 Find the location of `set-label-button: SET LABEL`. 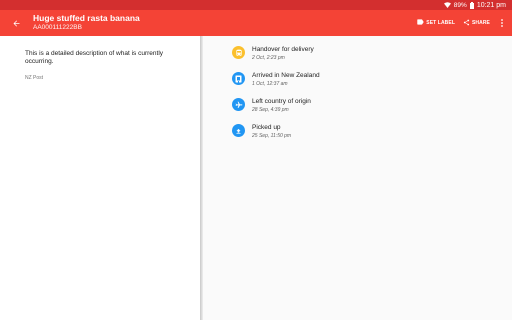

set-label-button: SET LABEL is located at coordinates (436, 23).